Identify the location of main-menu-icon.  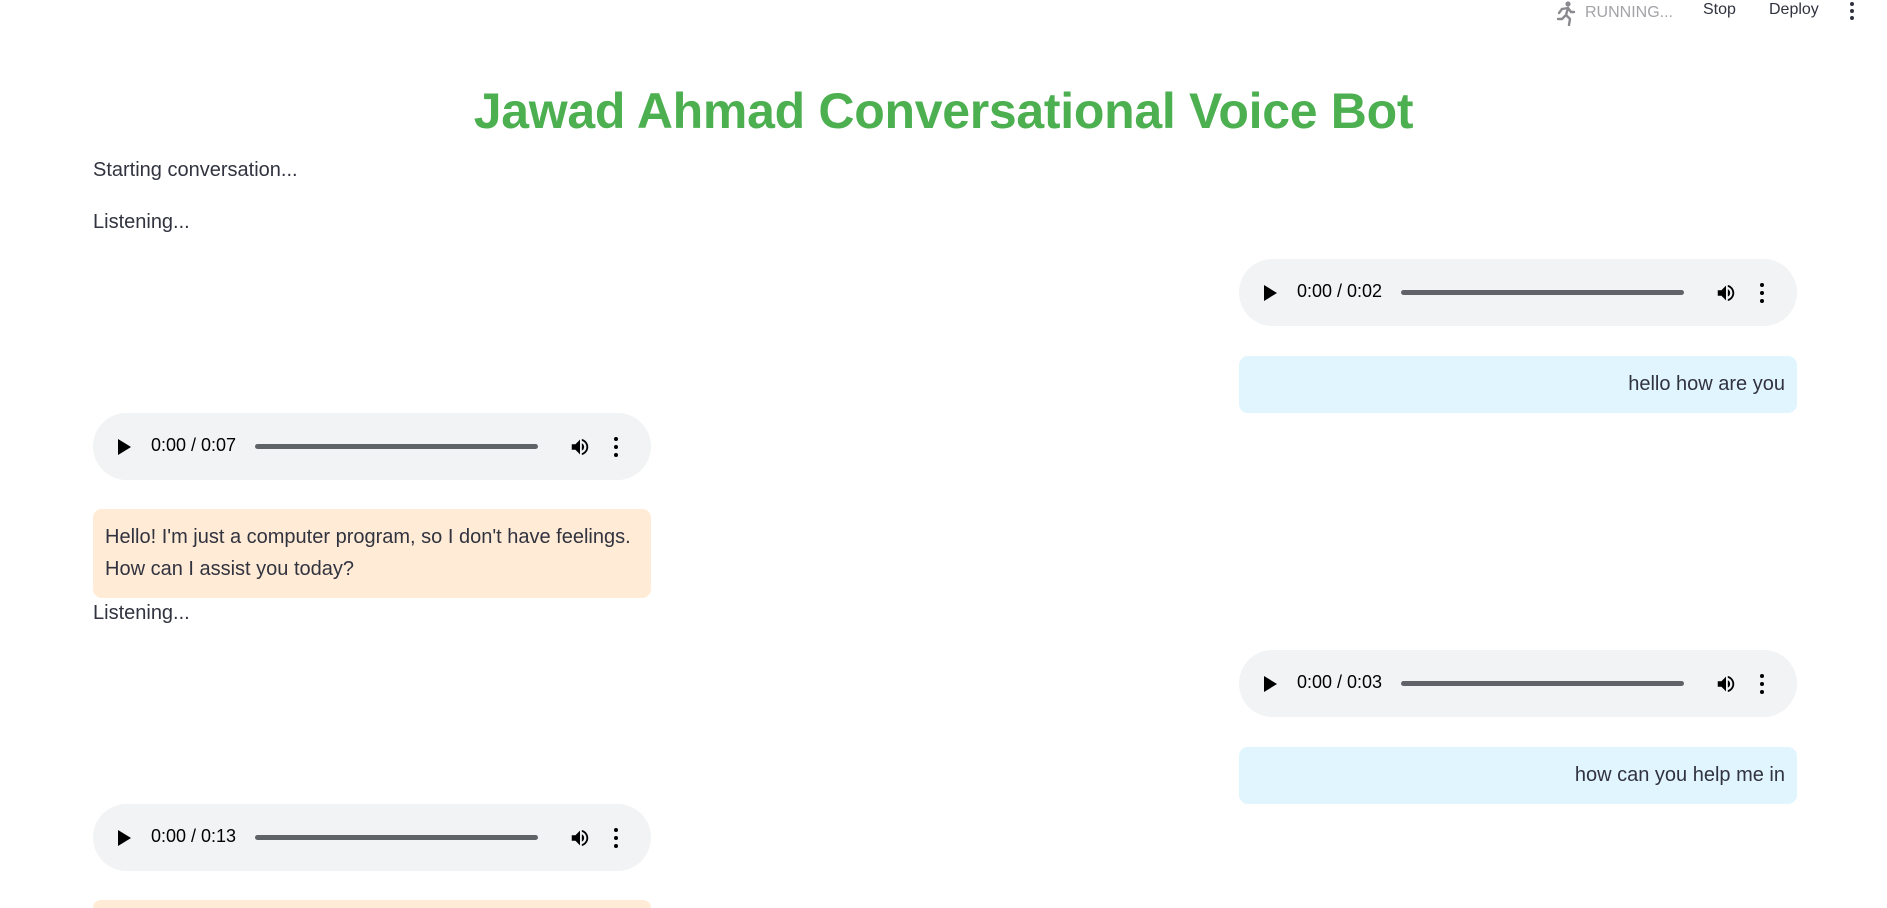
(1852, 11).